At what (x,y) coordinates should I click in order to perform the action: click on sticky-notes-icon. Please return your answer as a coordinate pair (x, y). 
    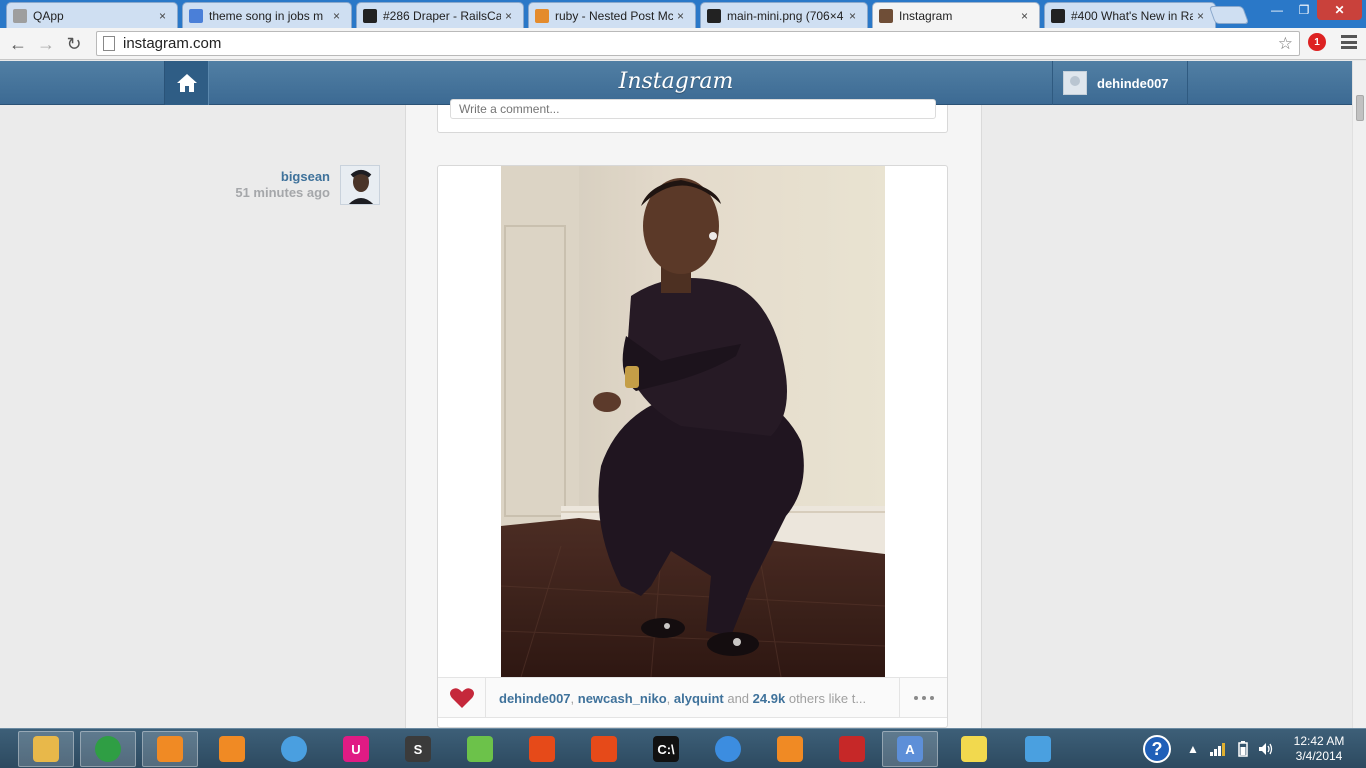
    Looking at the image, I should click on (974, 749).